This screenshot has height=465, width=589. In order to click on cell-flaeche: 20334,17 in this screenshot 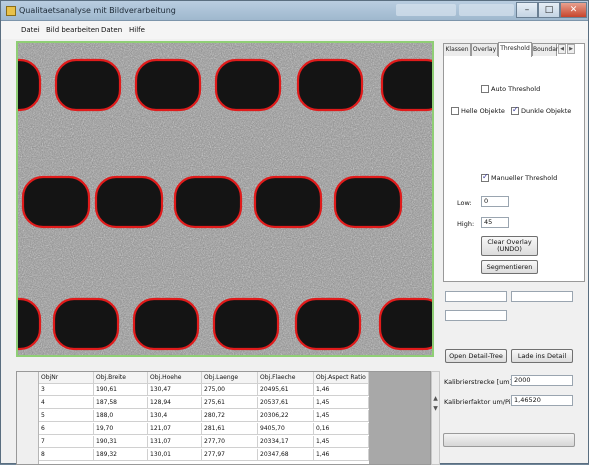, I will do `click(286, 442)`.